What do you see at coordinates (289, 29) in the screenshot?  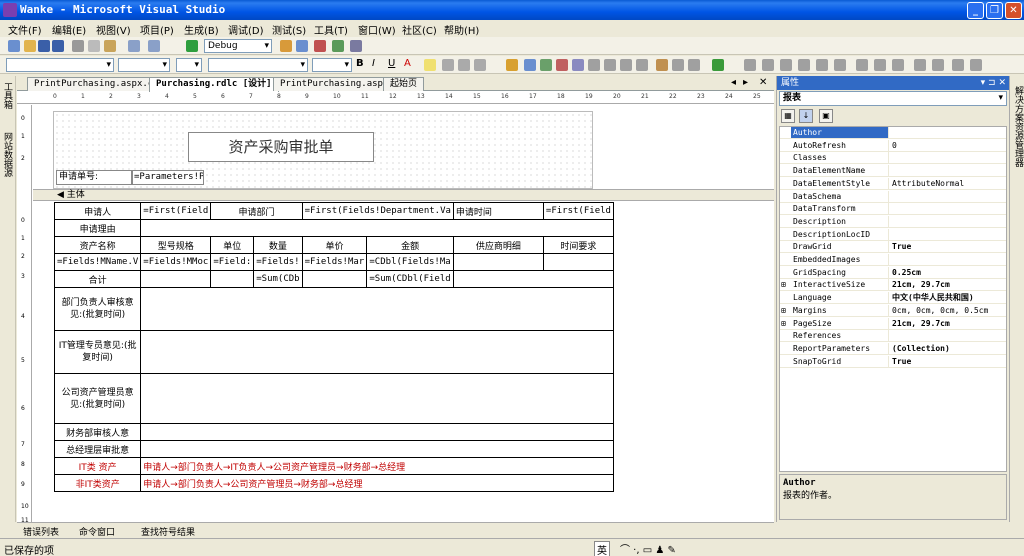 I see `menu-test: 测试(S)` at bounding box center [289, 29].